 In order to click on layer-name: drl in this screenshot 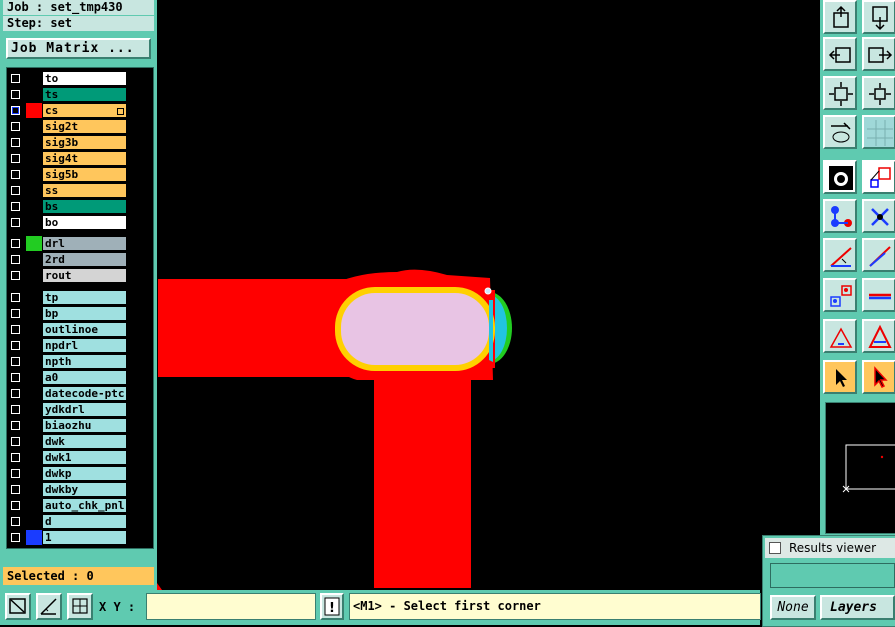, I will do `click(84, 243)`.